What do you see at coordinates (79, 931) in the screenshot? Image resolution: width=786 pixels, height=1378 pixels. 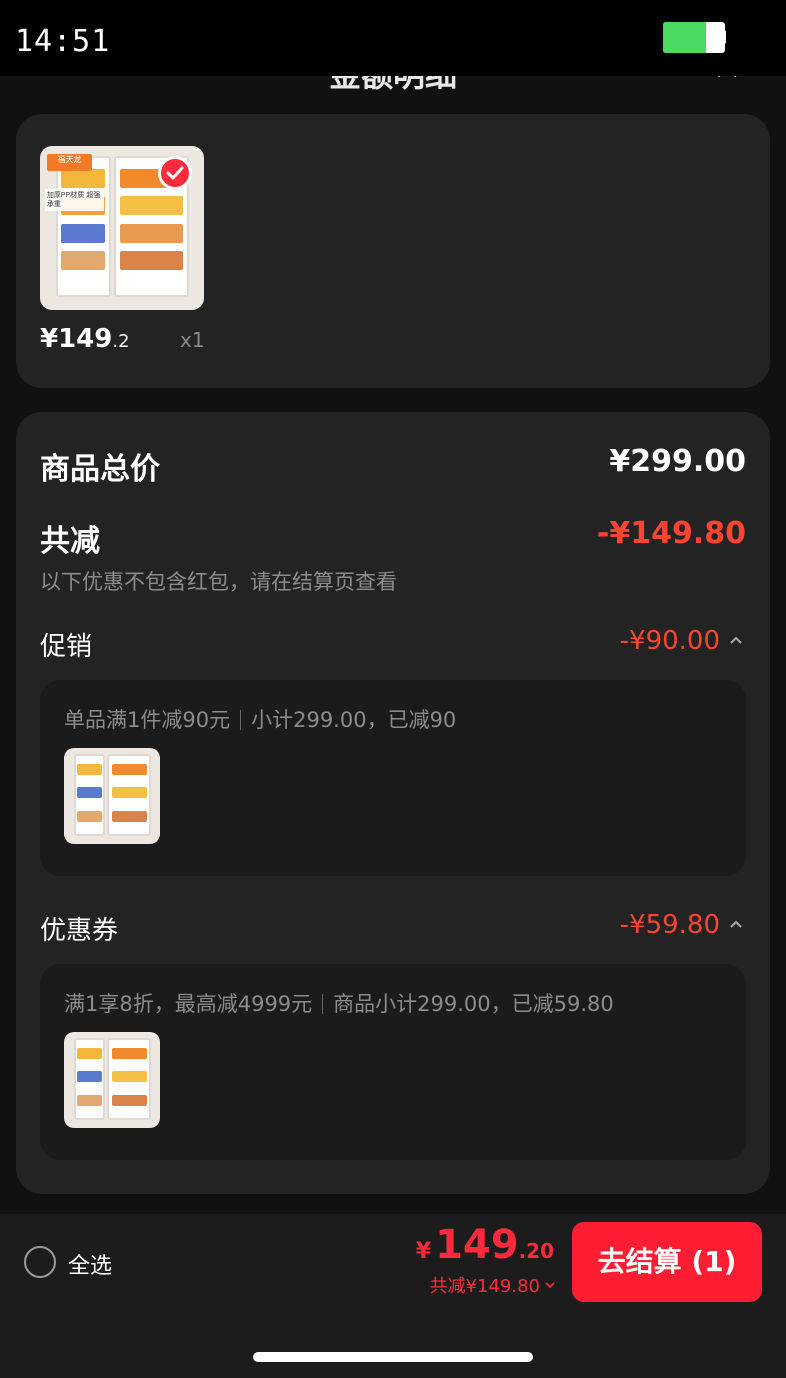 I see `coupon-label: 优惠券` at bounding box center [79, 931].